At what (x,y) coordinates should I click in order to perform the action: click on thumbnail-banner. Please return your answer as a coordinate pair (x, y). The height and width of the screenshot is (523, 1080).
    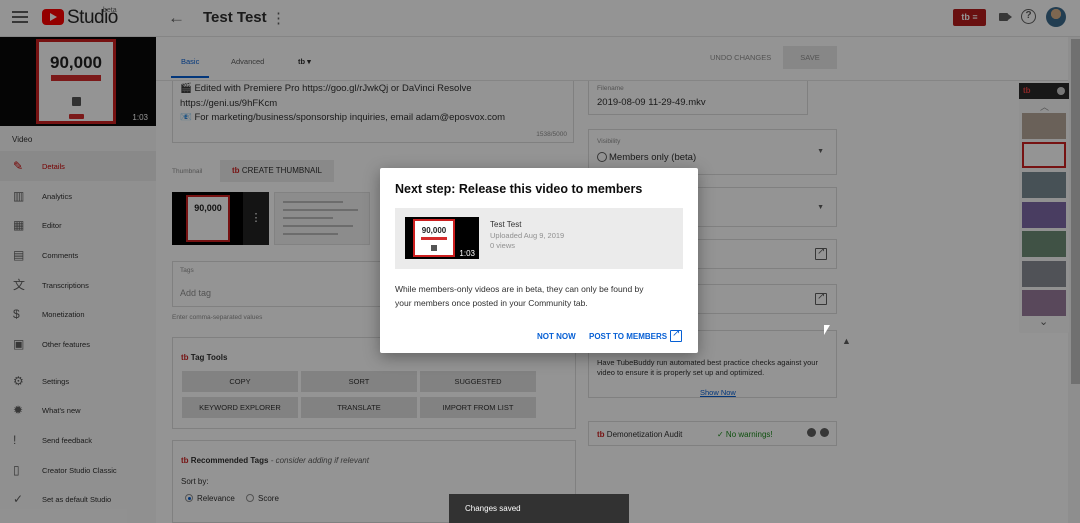
    Looking at the image, I should click on (434, 238).